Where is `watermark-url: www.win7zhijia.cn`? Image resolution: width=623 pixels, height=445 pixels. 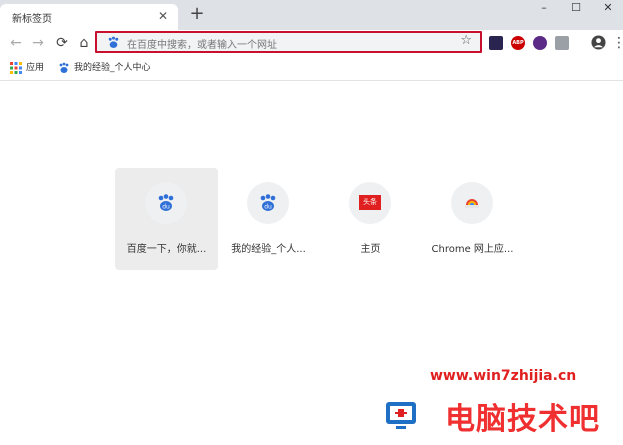
watermark-url: www.win7zhijia.cn is located at coordinates (503, 376).